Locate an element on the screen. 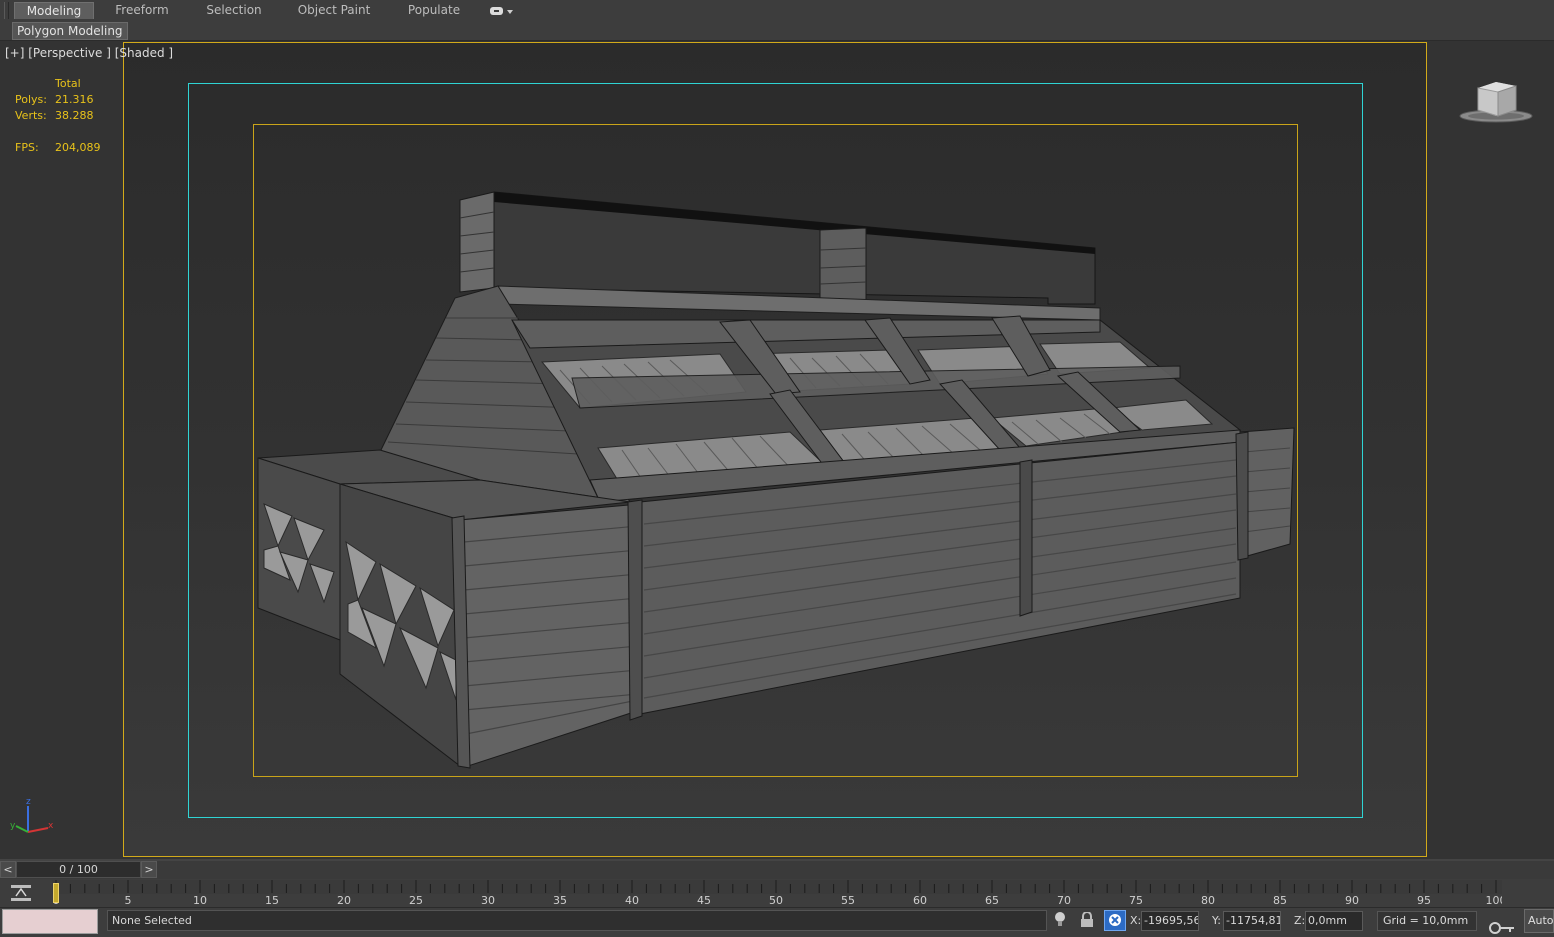 The image size is (1554, 937). auto-key-button: Auto is located at coordinates (1539, 921).